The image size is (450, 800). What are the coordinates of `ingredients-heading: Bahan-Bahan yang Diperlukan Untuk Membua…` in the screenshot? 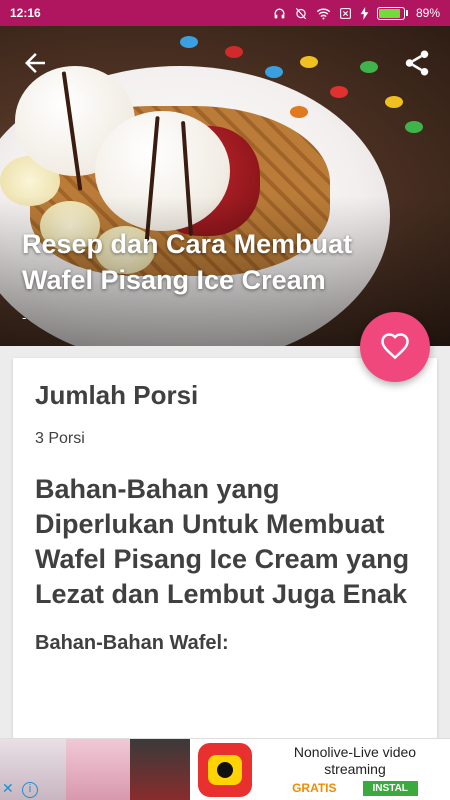 It's located at (222, 541).